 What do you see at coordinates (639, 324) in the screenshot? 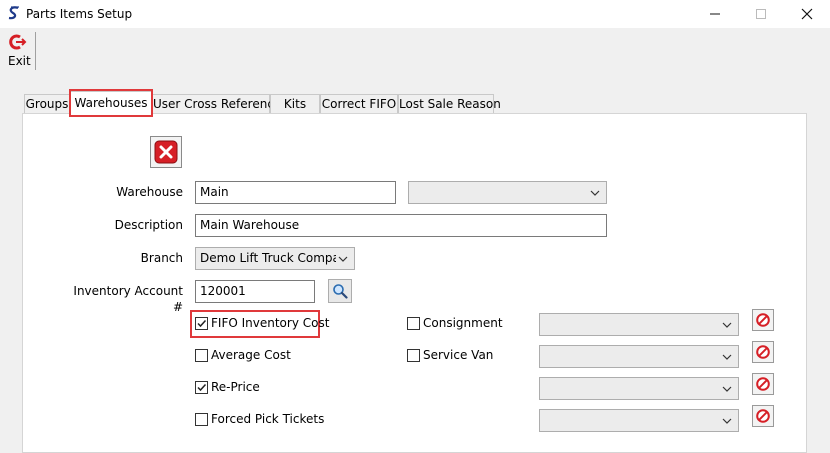
I see `consignment-dropdown` at bounding box center [639, 324].